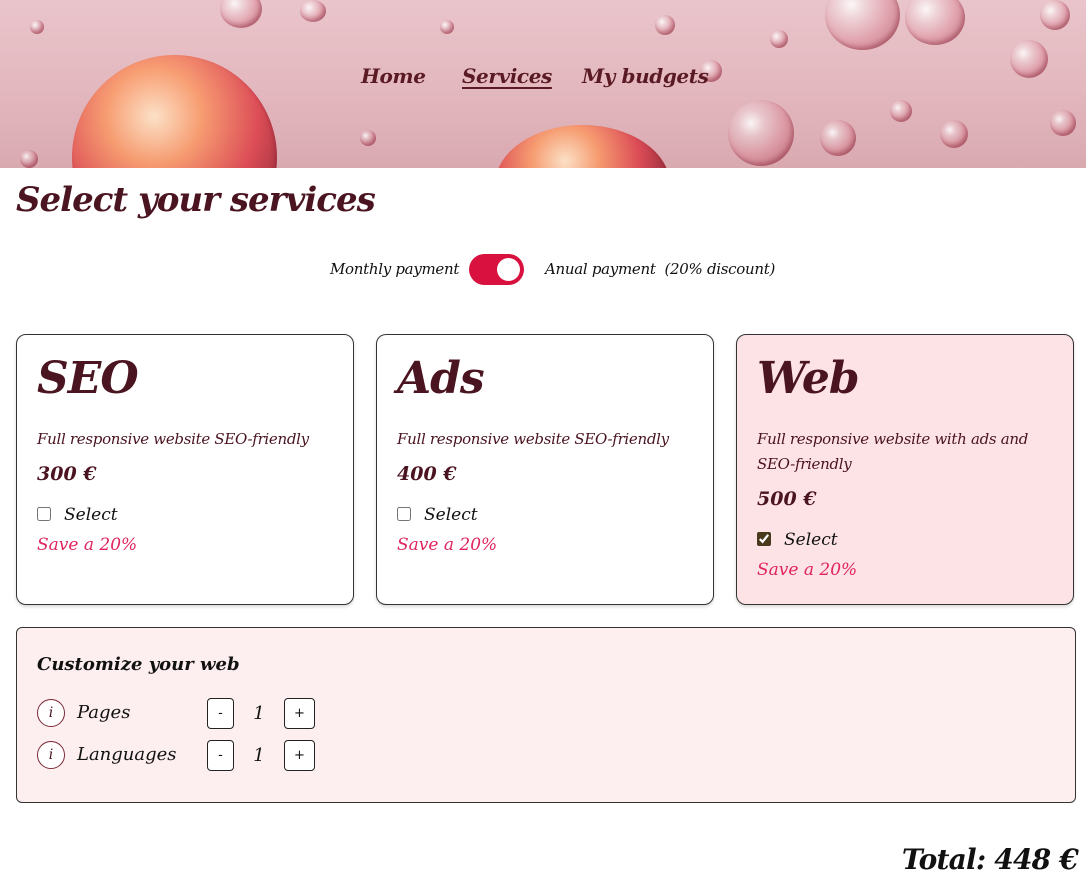  What do you see at coordinates (645, 76) in the screenshot?
I see `nav-my-budgets-link: My budgets` at bounding box center [645, 76].